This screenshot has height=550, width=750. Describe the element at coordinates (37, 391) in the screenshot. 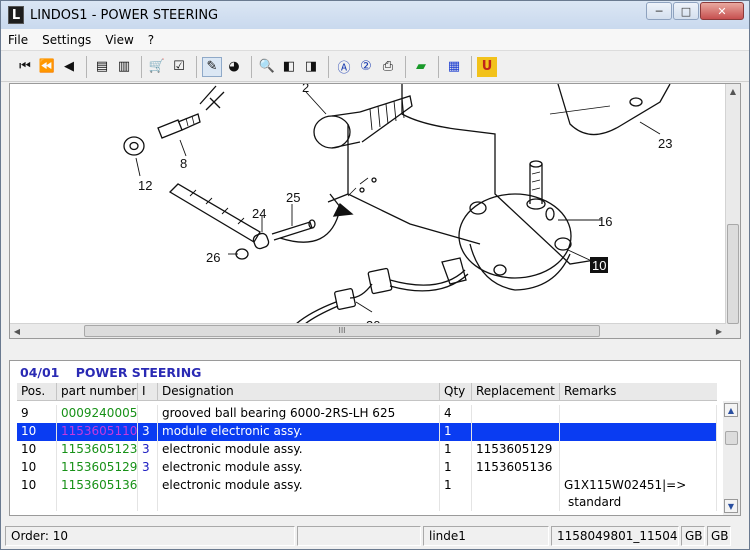

I see `col-pos: Pos.` at that location.